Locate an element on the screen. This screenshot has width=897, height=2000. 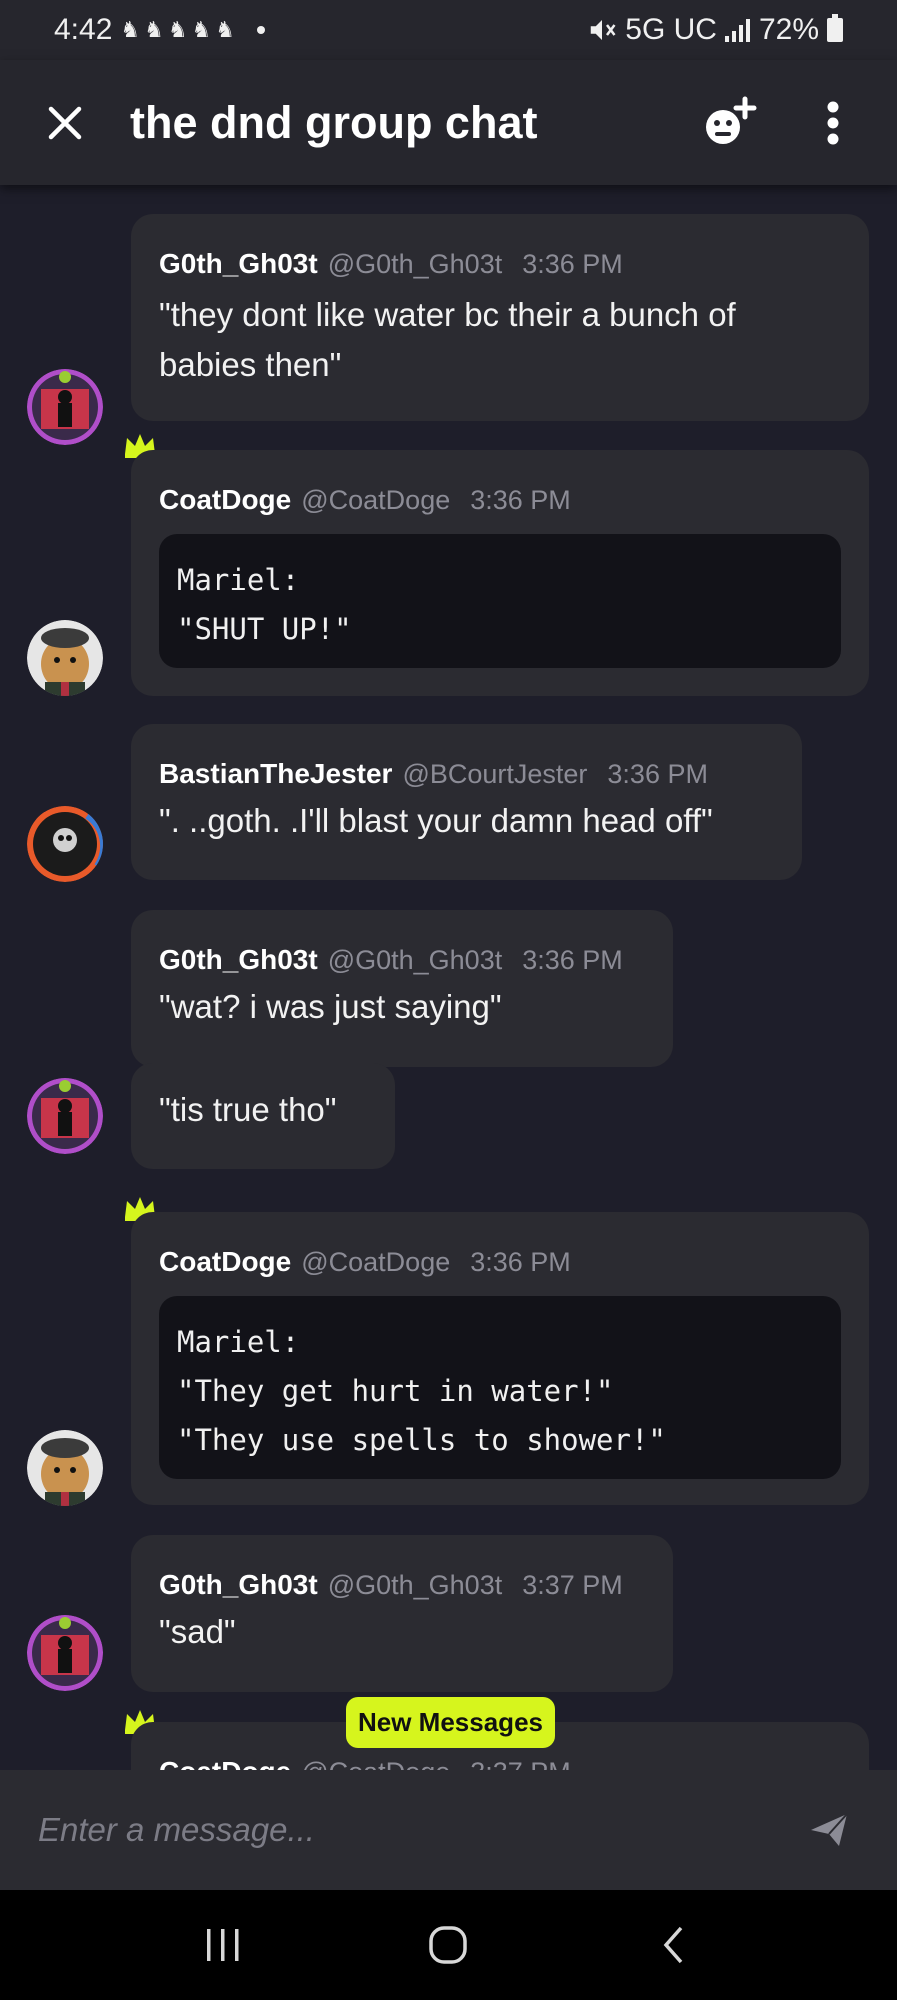
network-label: 5G UC is located at coordinates (671, 29).